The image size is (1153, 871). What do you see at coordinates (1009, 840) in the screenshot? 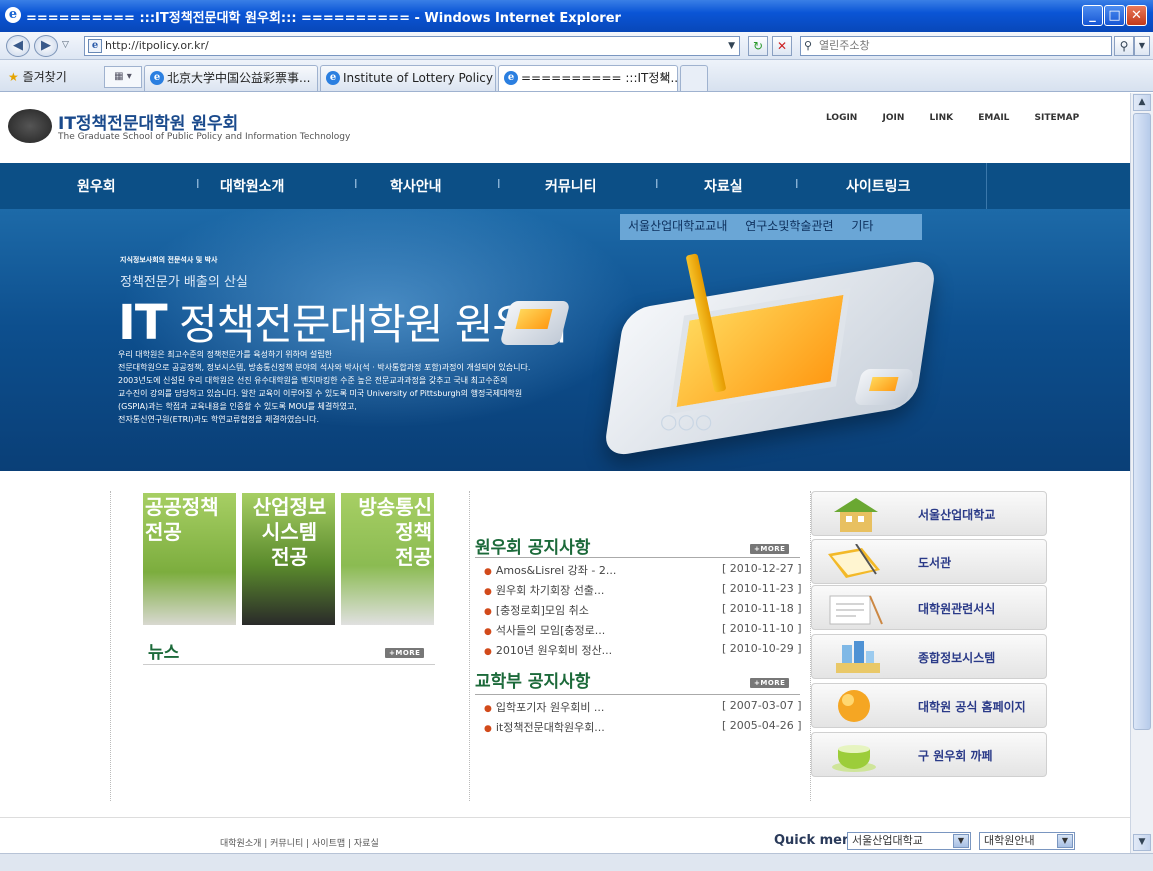
I see `select-value: 대학원안내` at bounding box center [1009, 840].